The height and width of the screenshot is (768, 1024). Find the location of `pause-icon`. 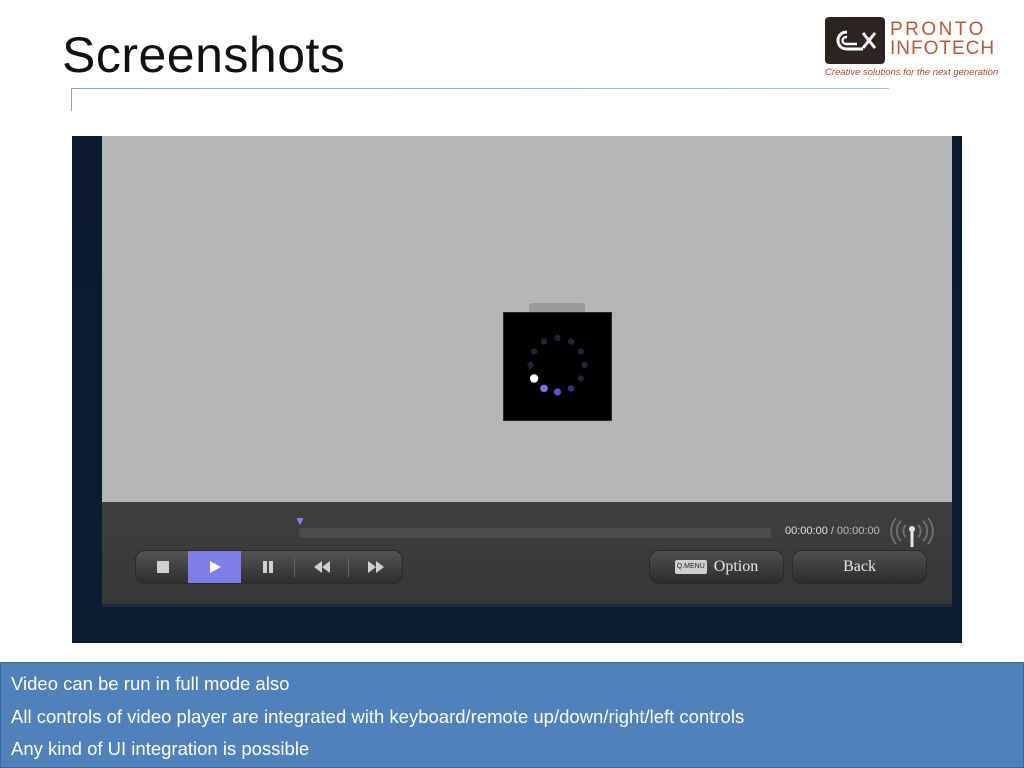

pause-icon is located at coordinates (267, 567).